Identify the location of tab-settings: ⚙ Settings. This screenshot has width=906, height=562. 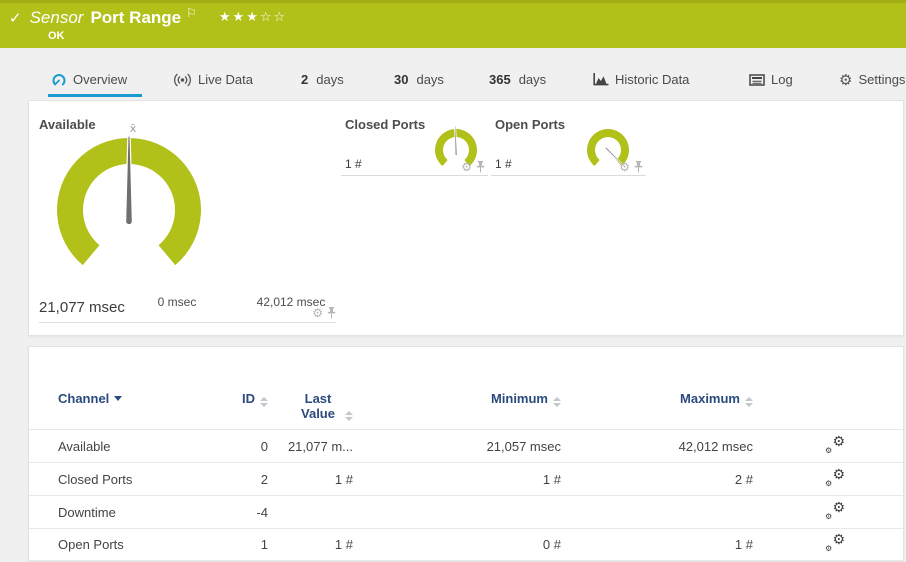
(871, 79).